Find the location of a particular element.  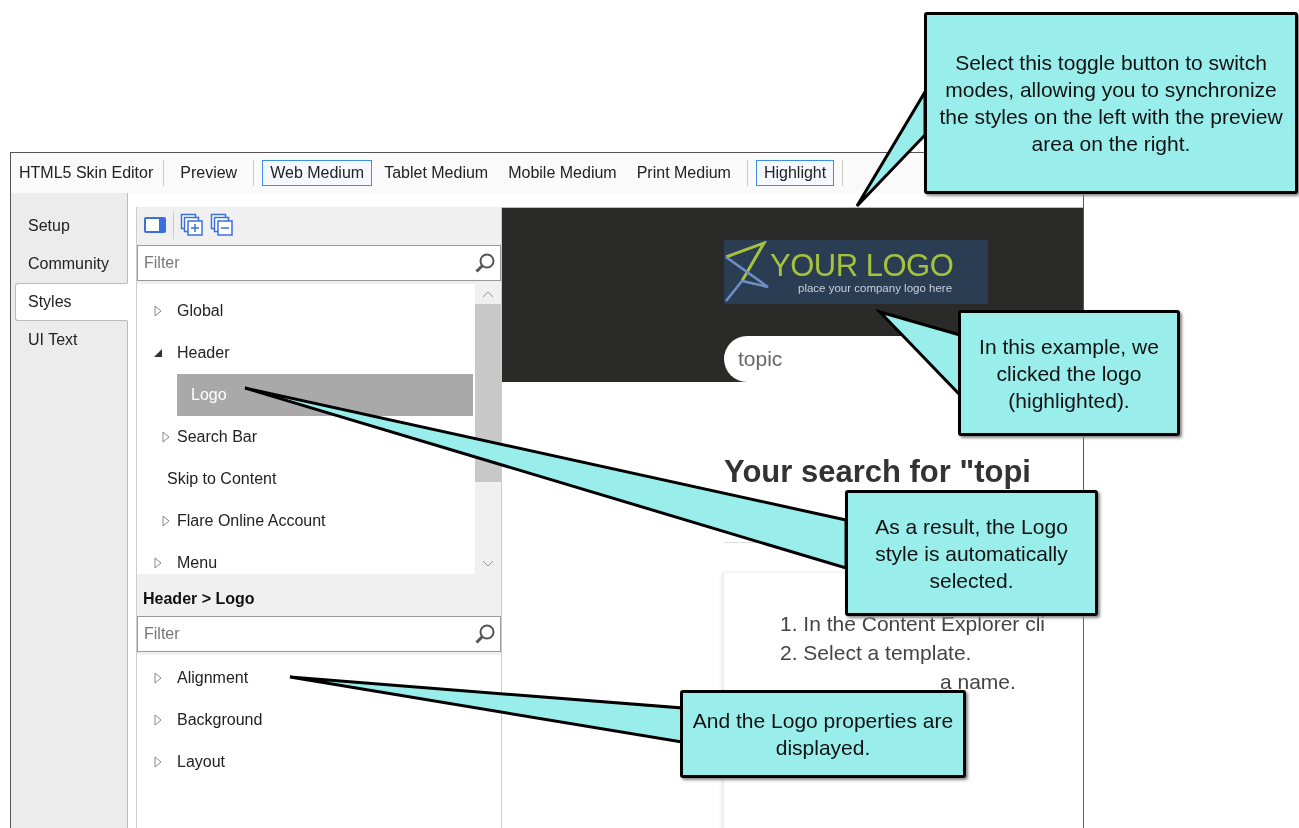

scrollbar is located at coordinates (488, 429).